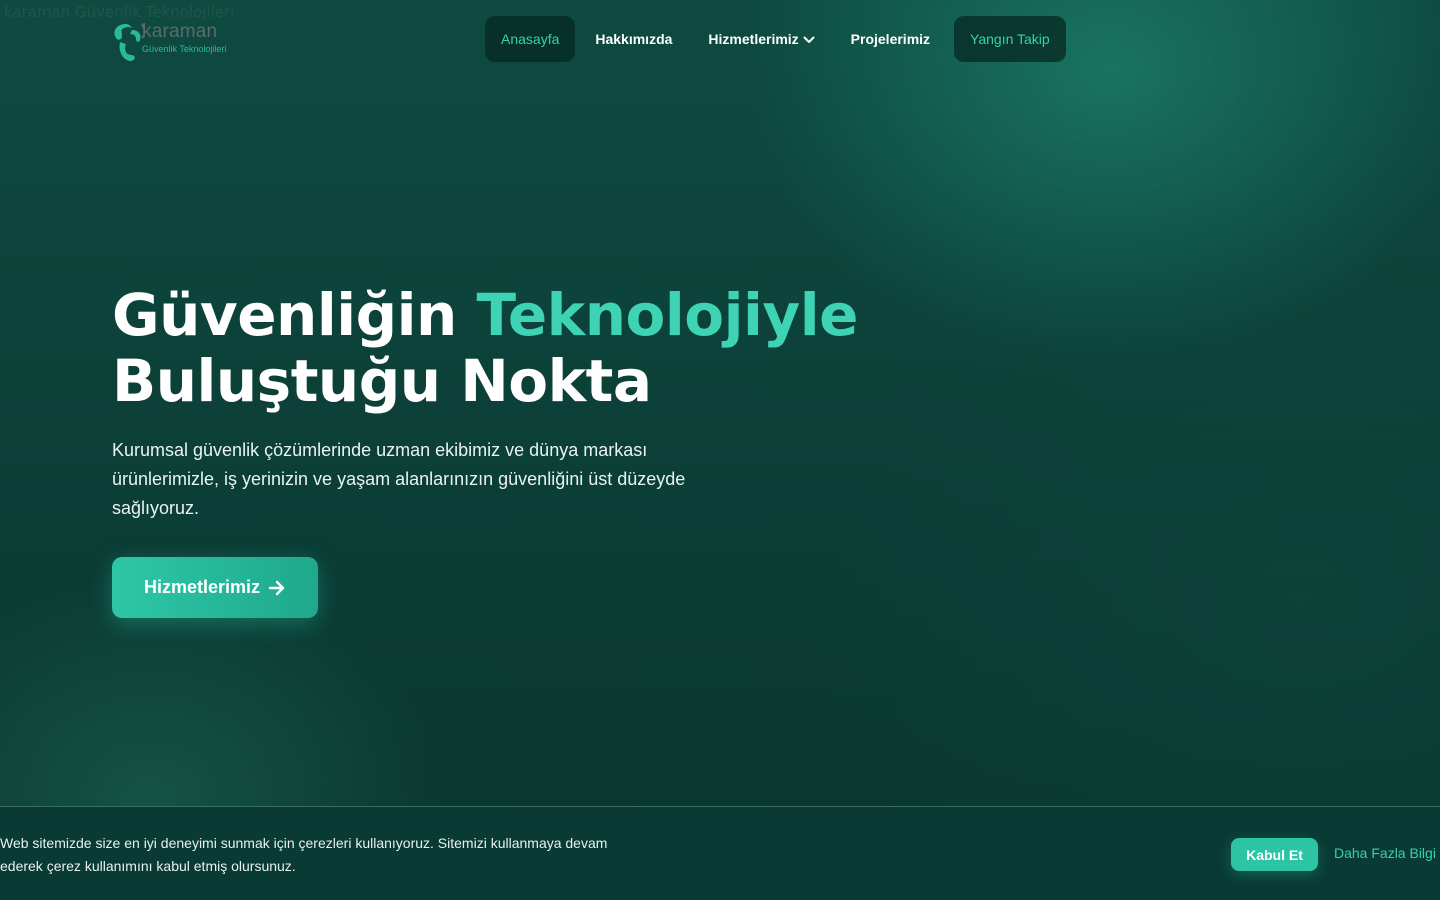 Image resolution: width=1440 pixels, height=900 pixels. What do you see at coordinates (1387, 853) in the screenshot?
I see `cookie-more-info-link: Daha Fazla Bilgi` at bounding box center [1387, 853].